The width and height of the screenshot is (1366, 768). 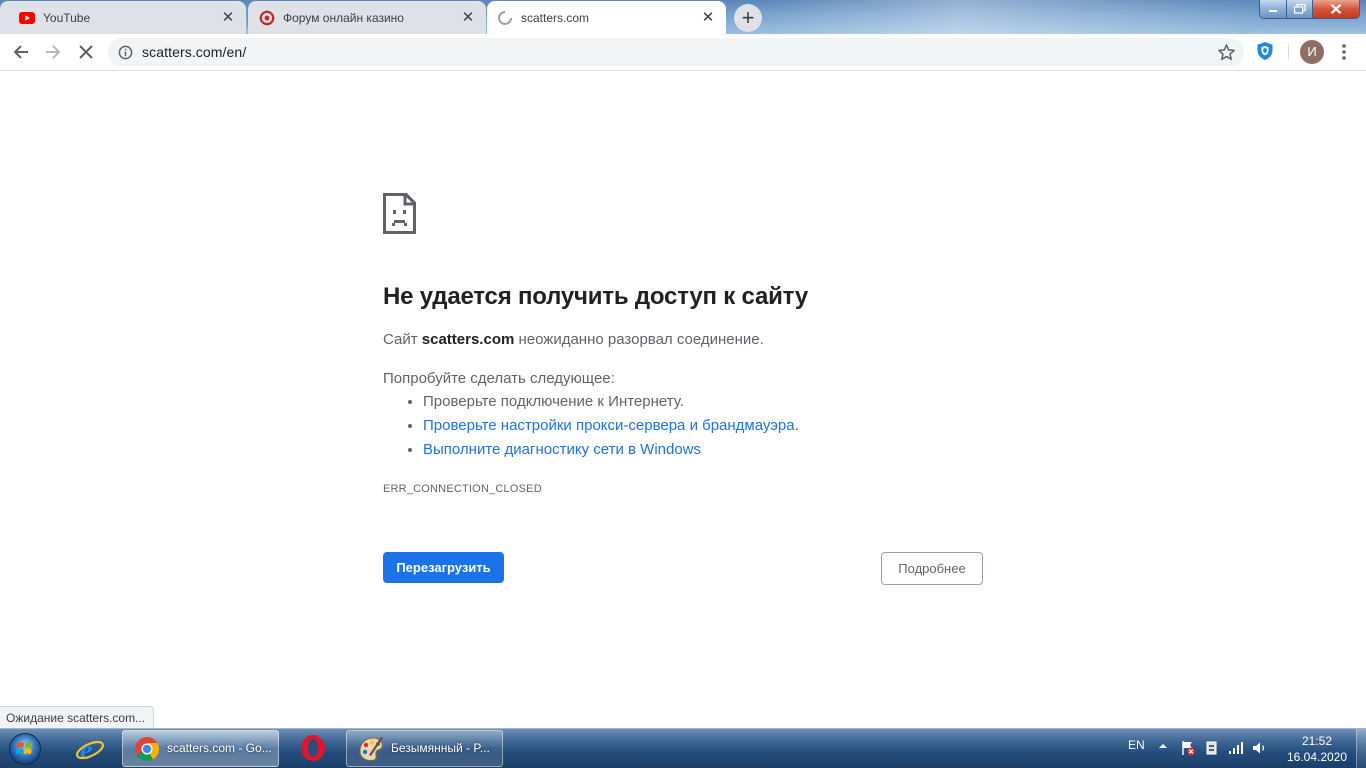 I want to click on vpn-shield-extension-icon, so click(x=1265, y=51).